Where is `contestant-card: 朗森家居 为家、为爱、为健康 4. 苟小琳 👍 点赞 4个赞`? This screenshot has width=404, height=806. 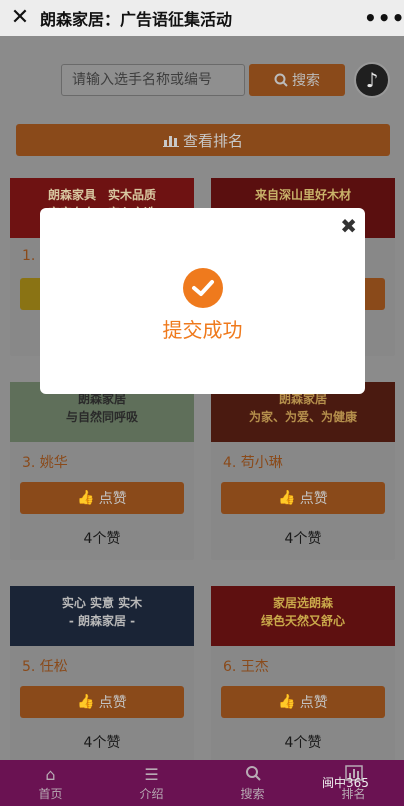 contestant-card: 朗森家居 为家、为爱、为健康 4. 苟小琳 👍 点赞 4个赞 is located at coordinates (303, 471).